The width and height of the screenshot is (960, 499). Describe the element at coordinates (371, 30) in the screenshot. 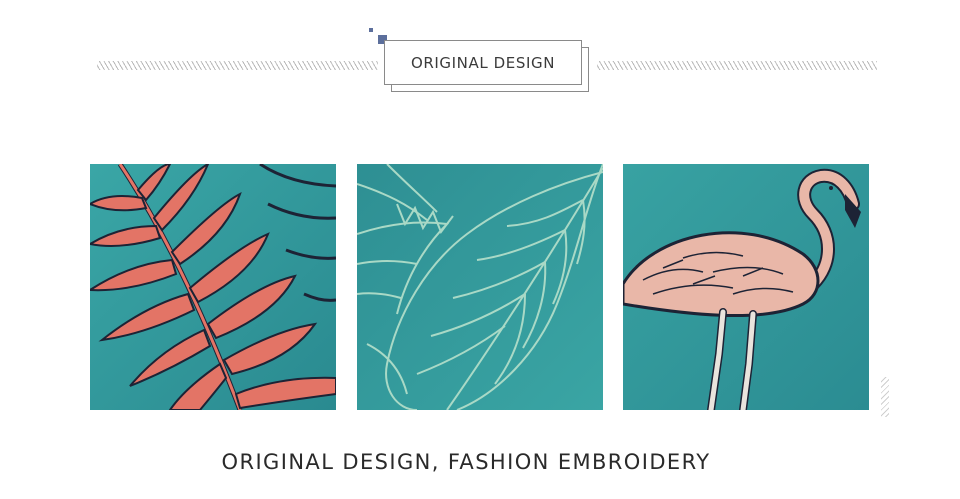

I see `decorative-square-small` at that location.